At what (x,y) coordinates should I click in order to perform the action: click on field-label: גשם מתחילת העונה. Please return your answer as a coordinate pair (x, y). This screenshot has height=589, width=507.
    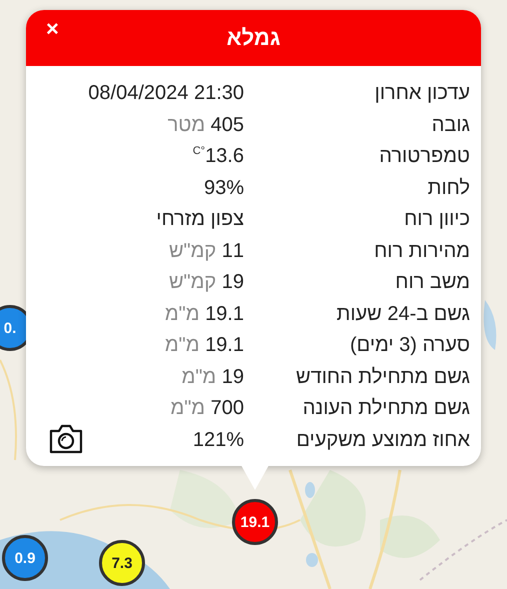
    Looking at the image, I should click on (386, 408).